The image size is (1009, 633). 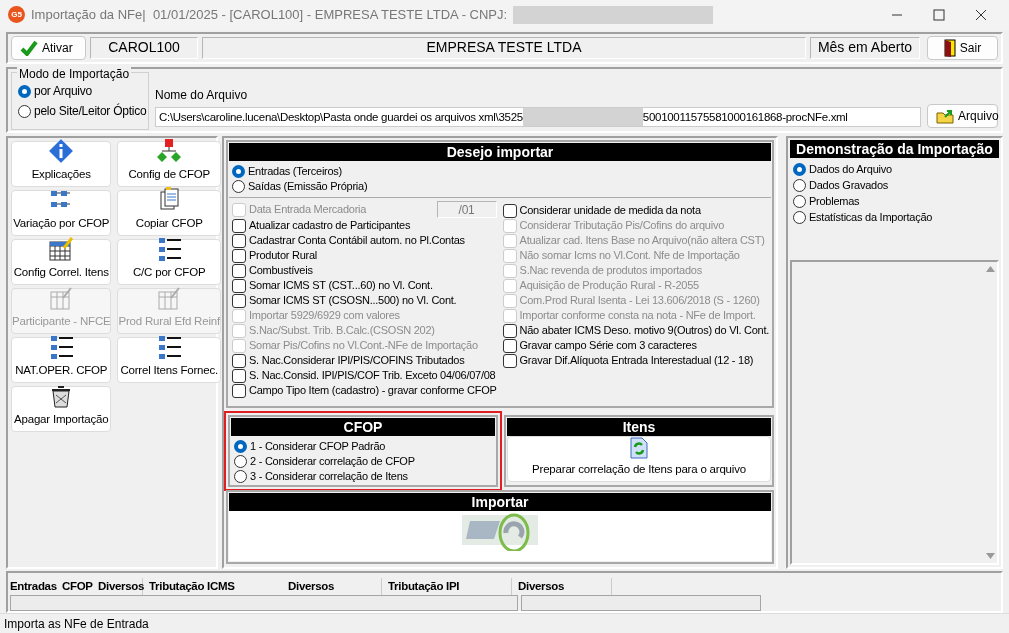 I want to click on column-header: Tributação ICMS, so click(x=192, y=586).